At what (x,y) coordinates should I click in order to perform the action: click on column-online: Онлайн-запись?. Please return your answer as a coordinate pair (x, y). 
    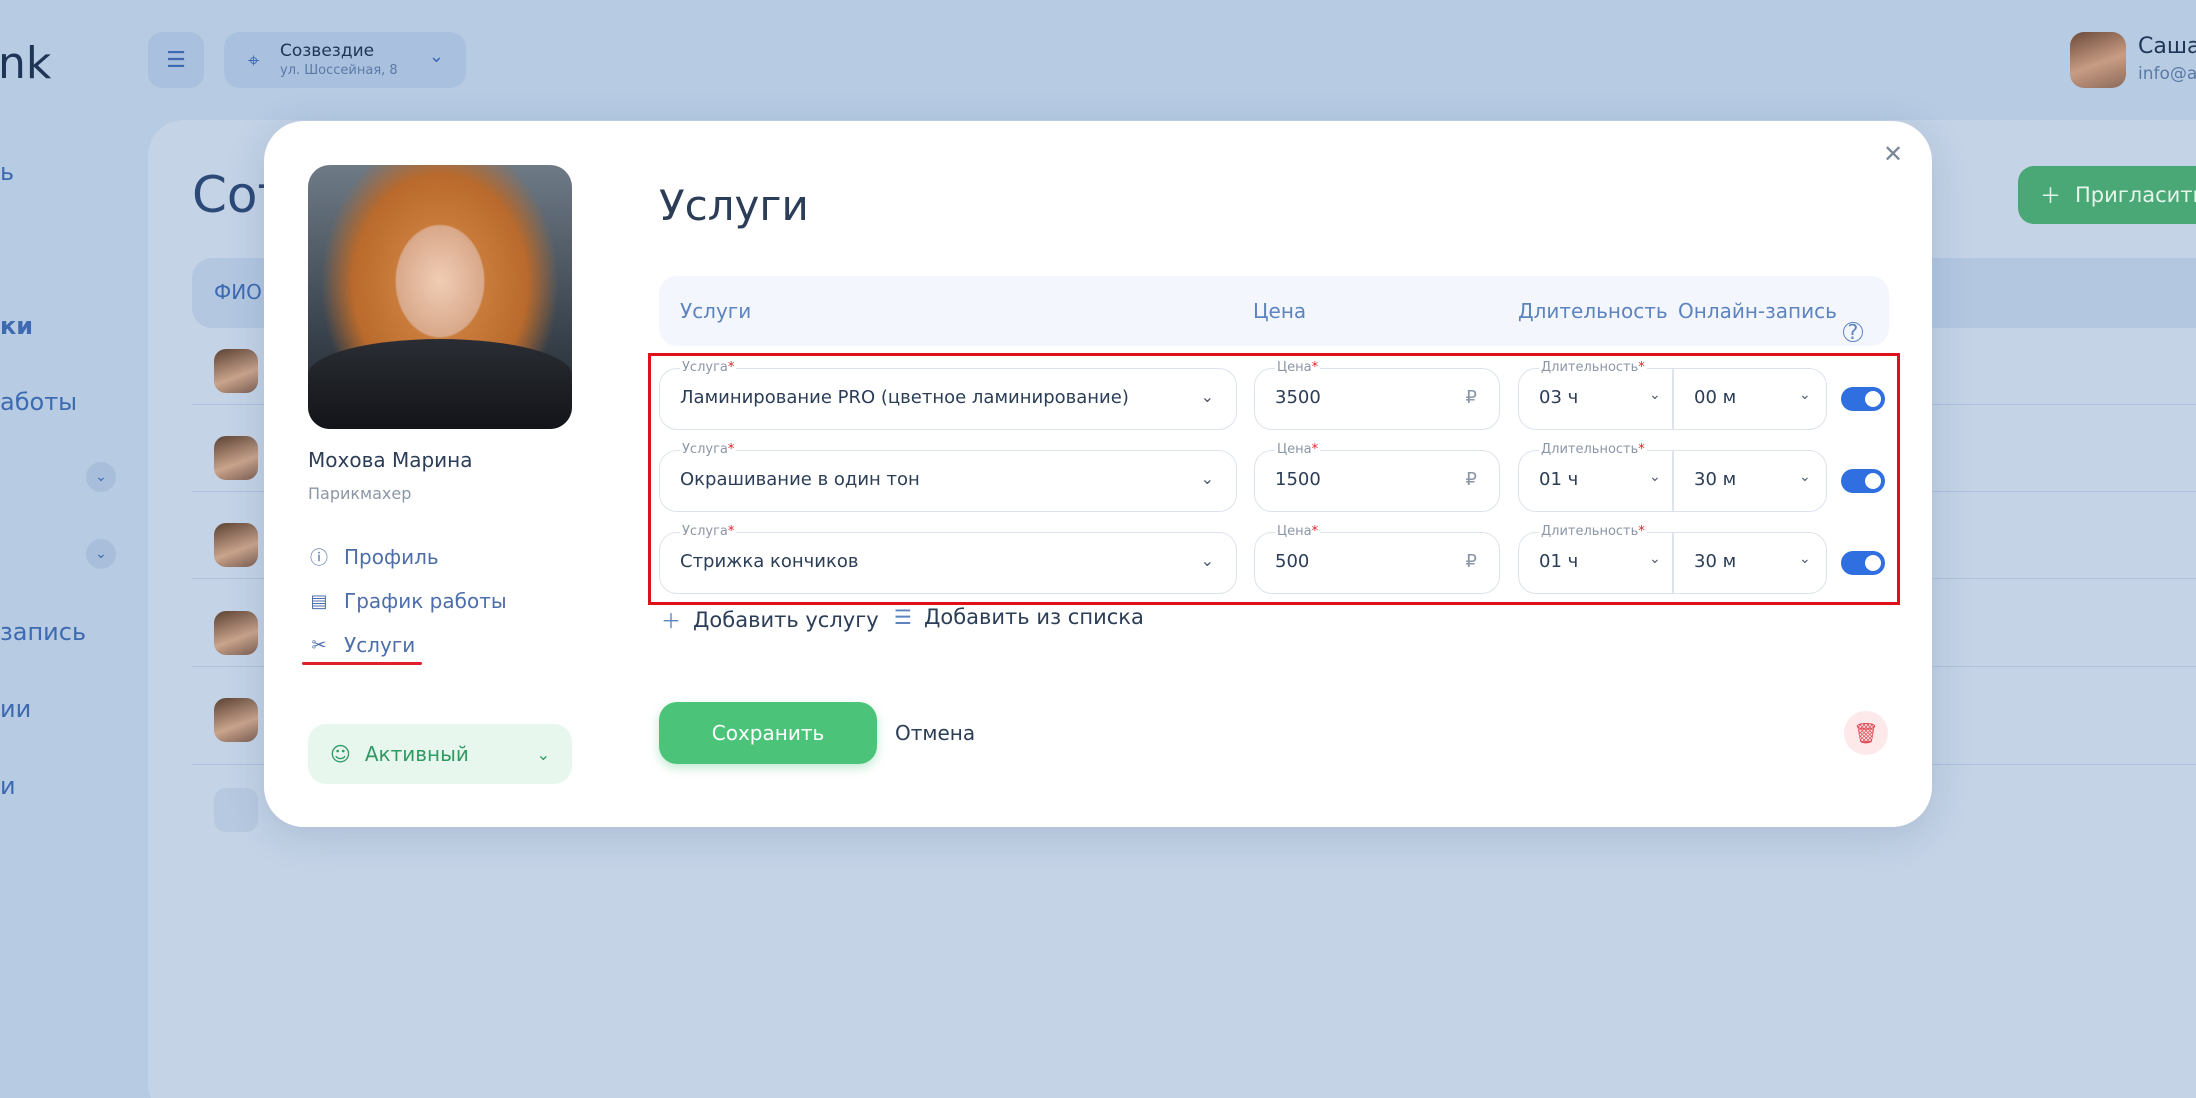
    Looking at the image, I should click on (1770, 321).